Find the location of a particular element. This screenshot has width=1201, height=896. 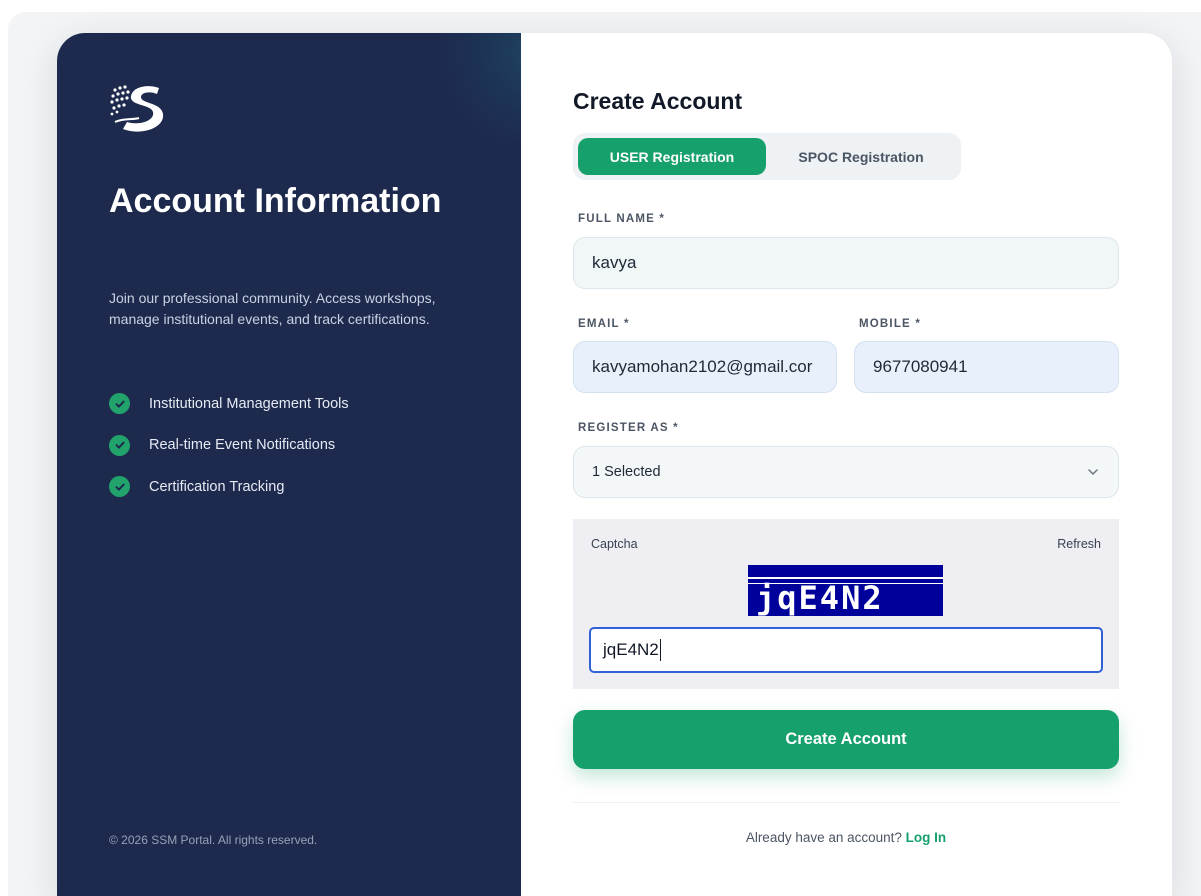

register-as-select: 1 Selected is located at coordinates (846, 472).